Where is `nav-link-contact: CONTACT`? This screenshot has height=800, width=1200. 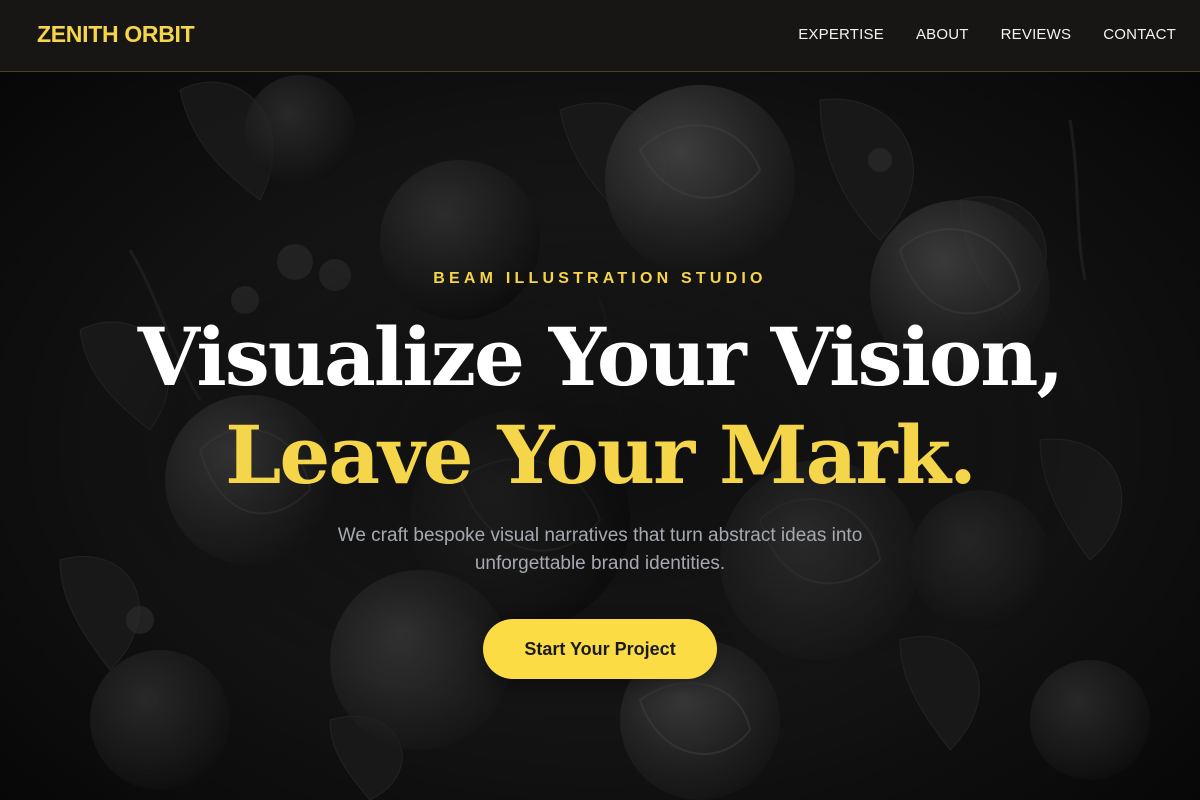 nav-link-contact: CONTACT is located at coordinates (1139, 34).